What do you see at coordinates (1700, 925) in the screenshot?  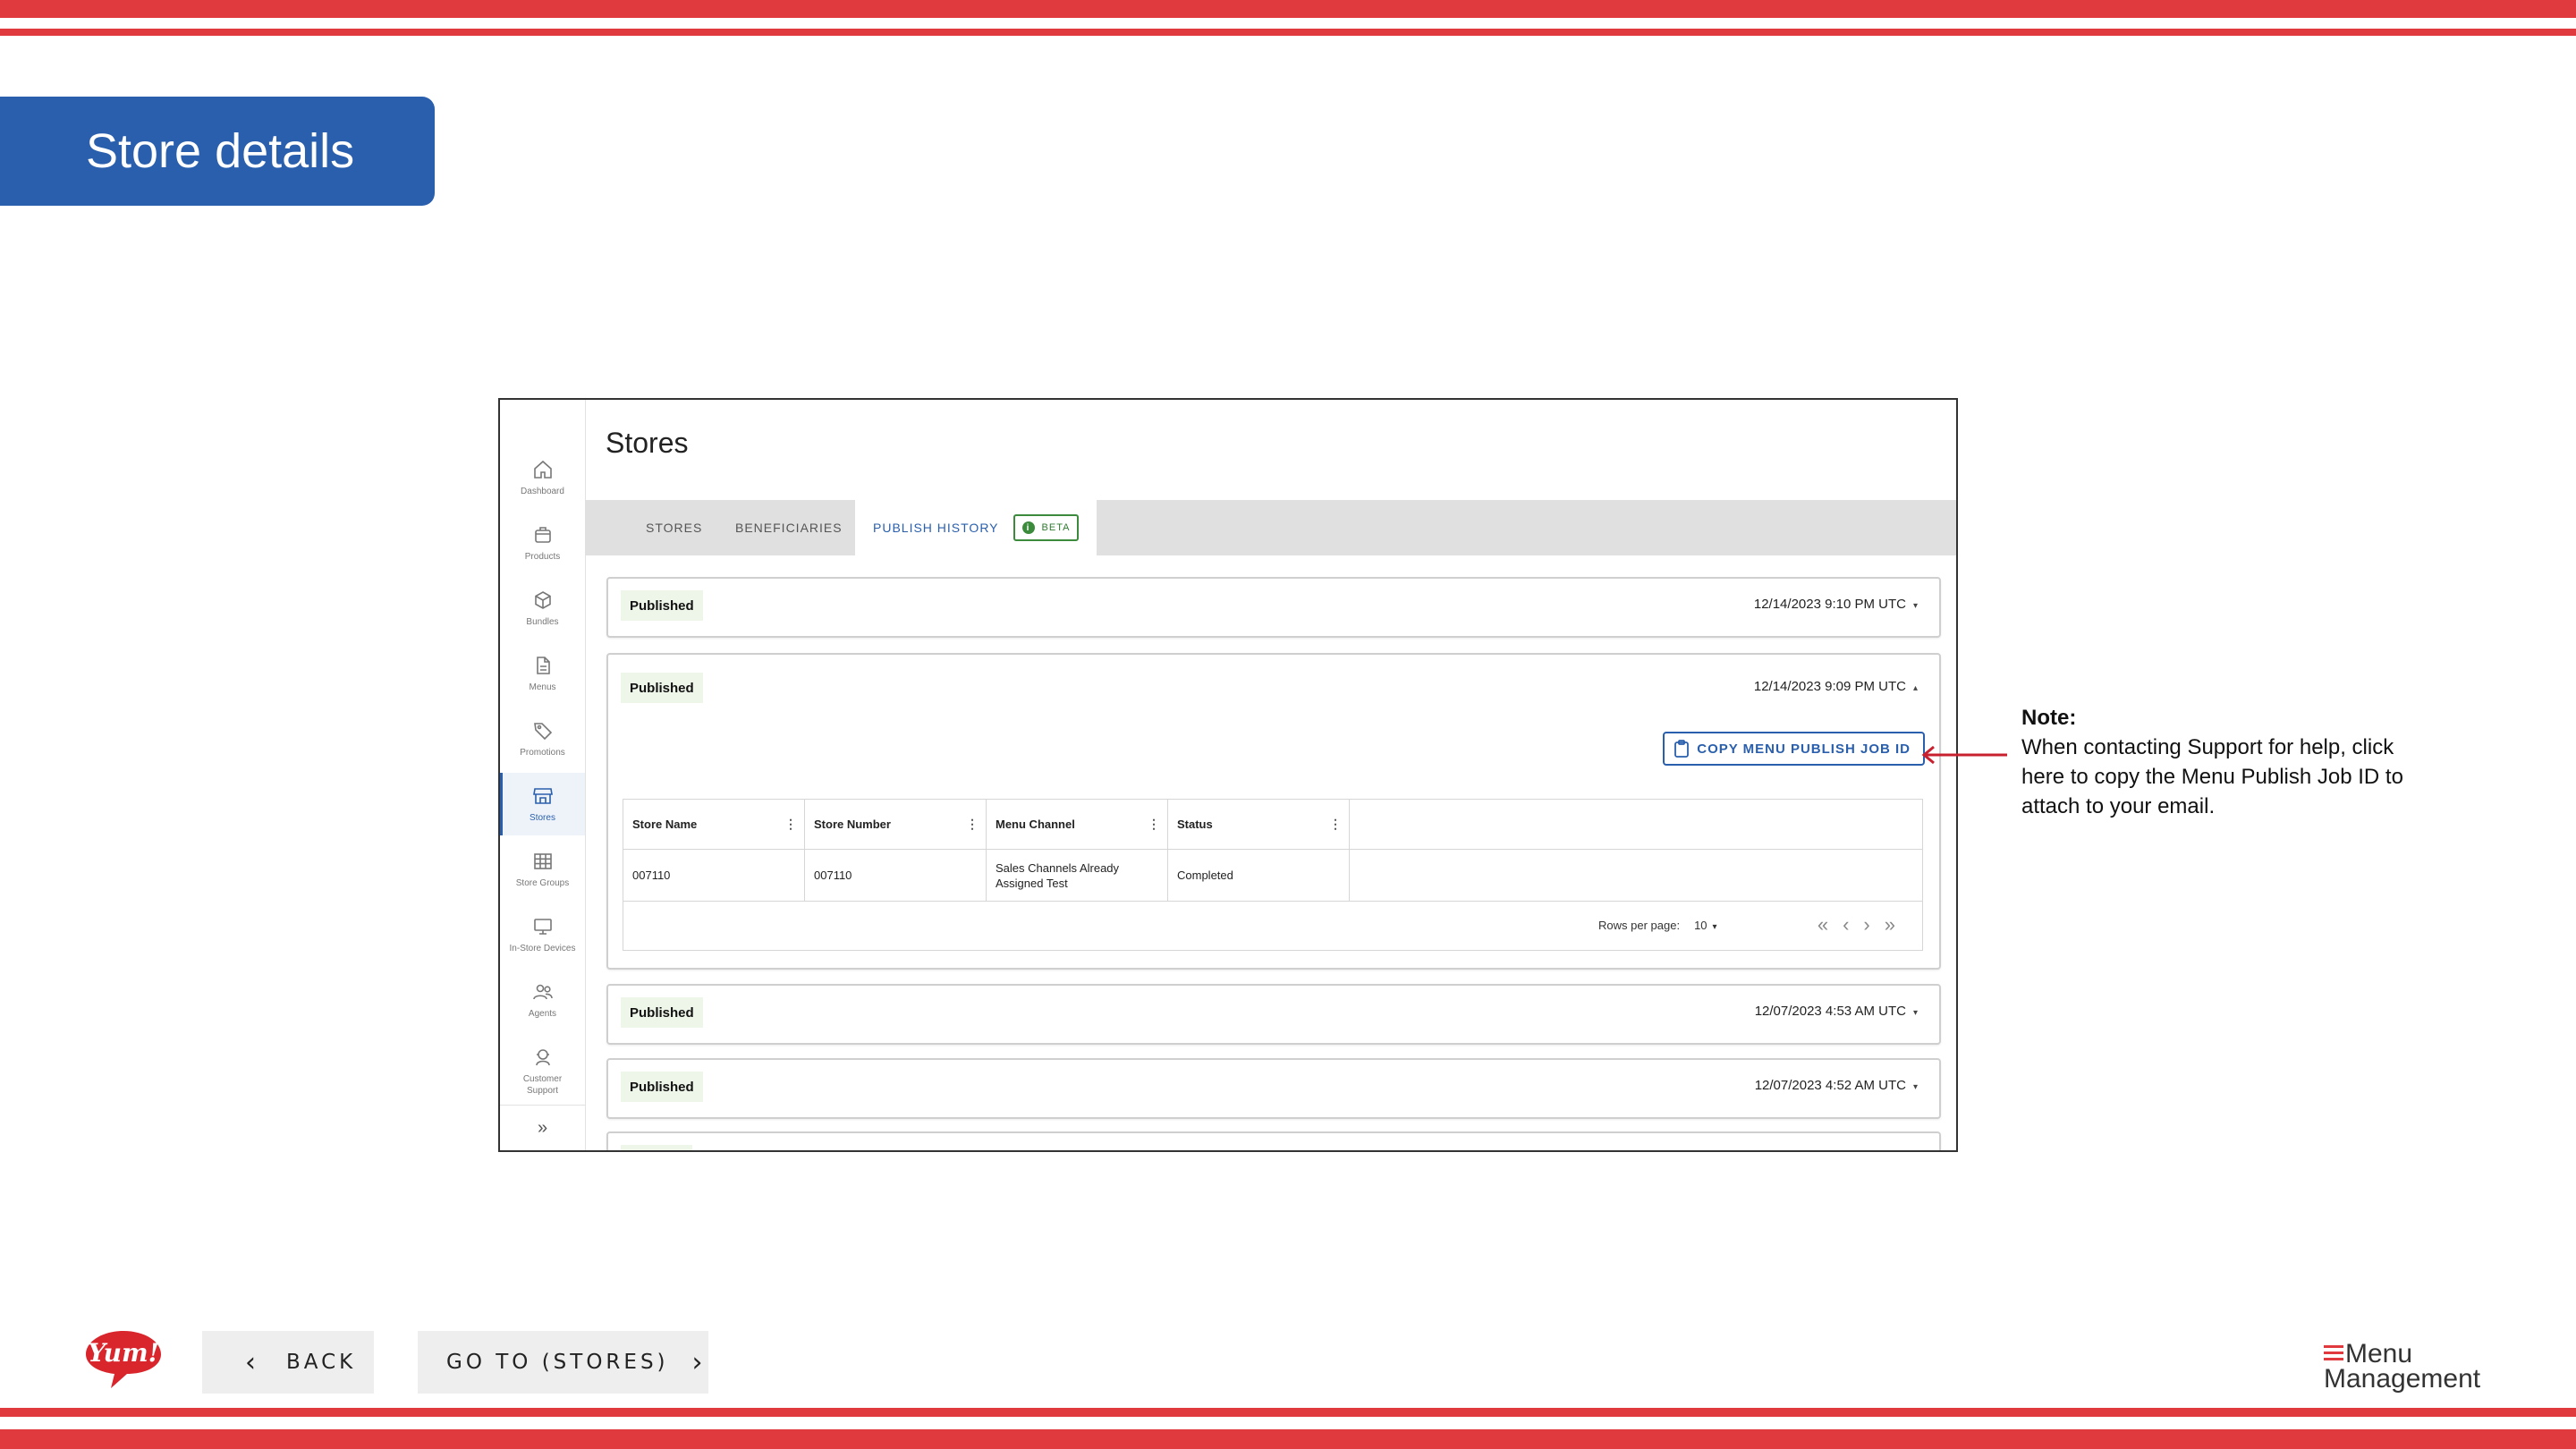 I see `rows-per-page-value: 10` at bounding box center [1700, 925].